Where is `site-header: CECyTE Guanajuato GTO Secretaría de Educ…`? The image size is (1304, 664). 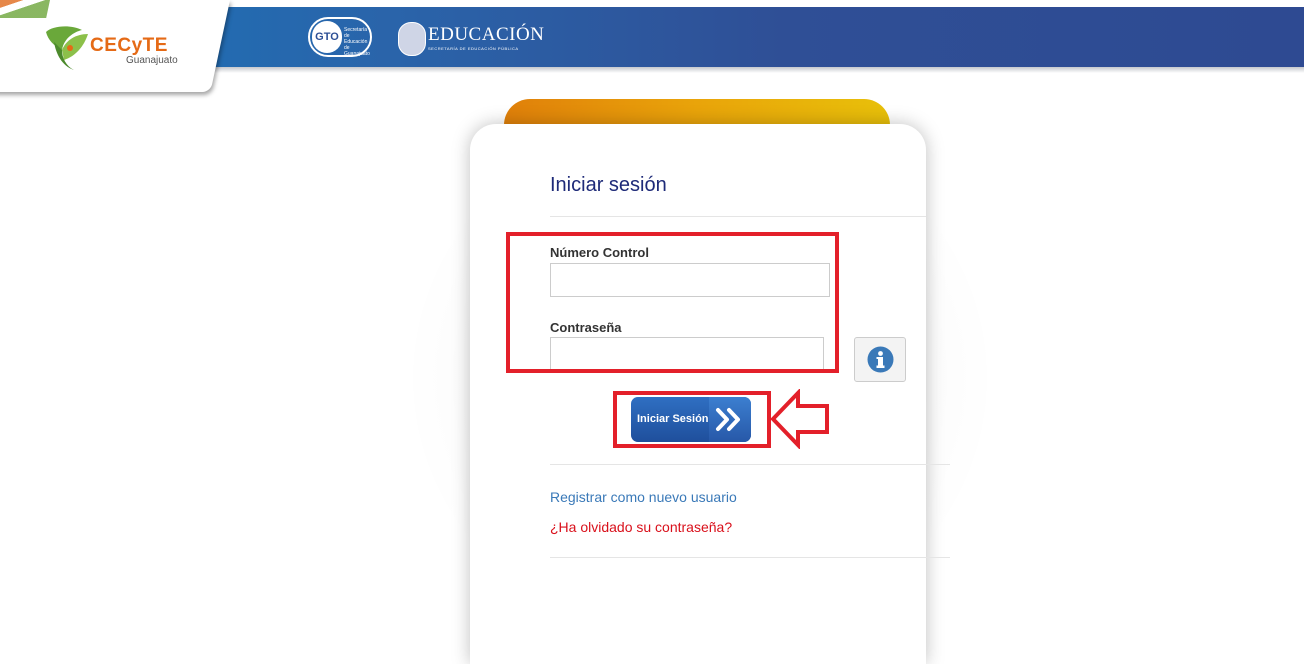 site-header: CECyTE Guanajuato GTO Secretaría de Educ… is located at coordinates (652, 48).